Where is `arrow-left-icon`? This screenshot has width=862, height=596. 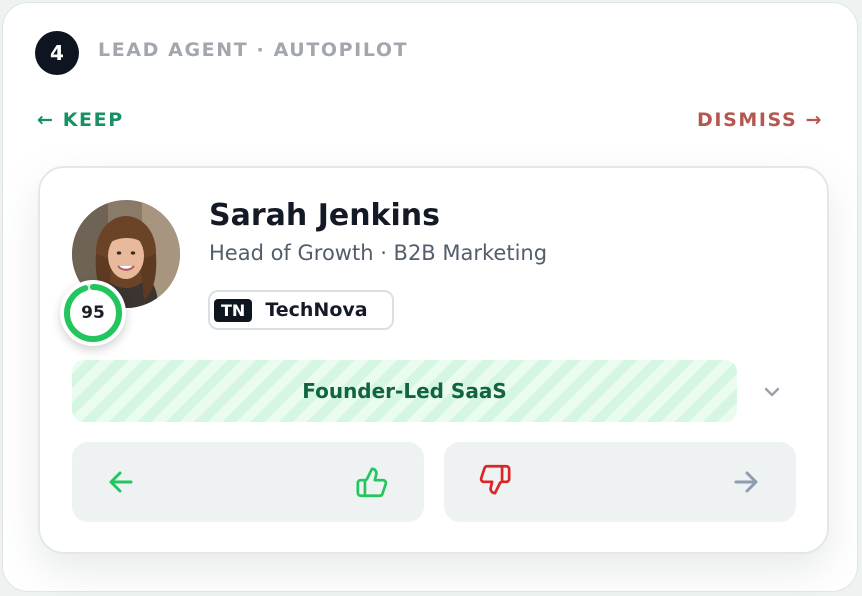
arrow-left-icon is located at coordinates (121, 484).